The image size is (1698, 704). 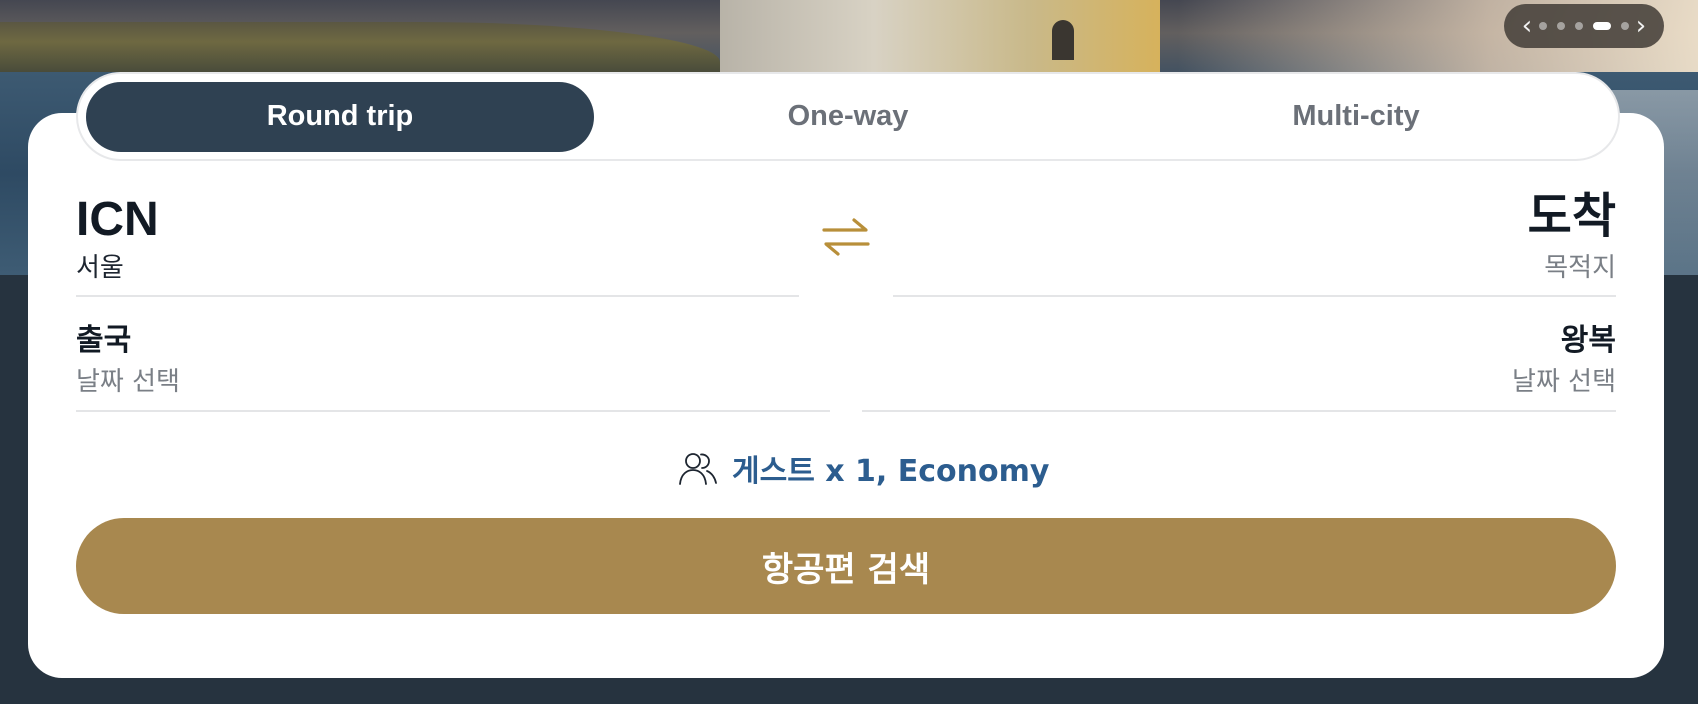 I want to click on return-date-label: 왕복, so click(x=1588, y=341).